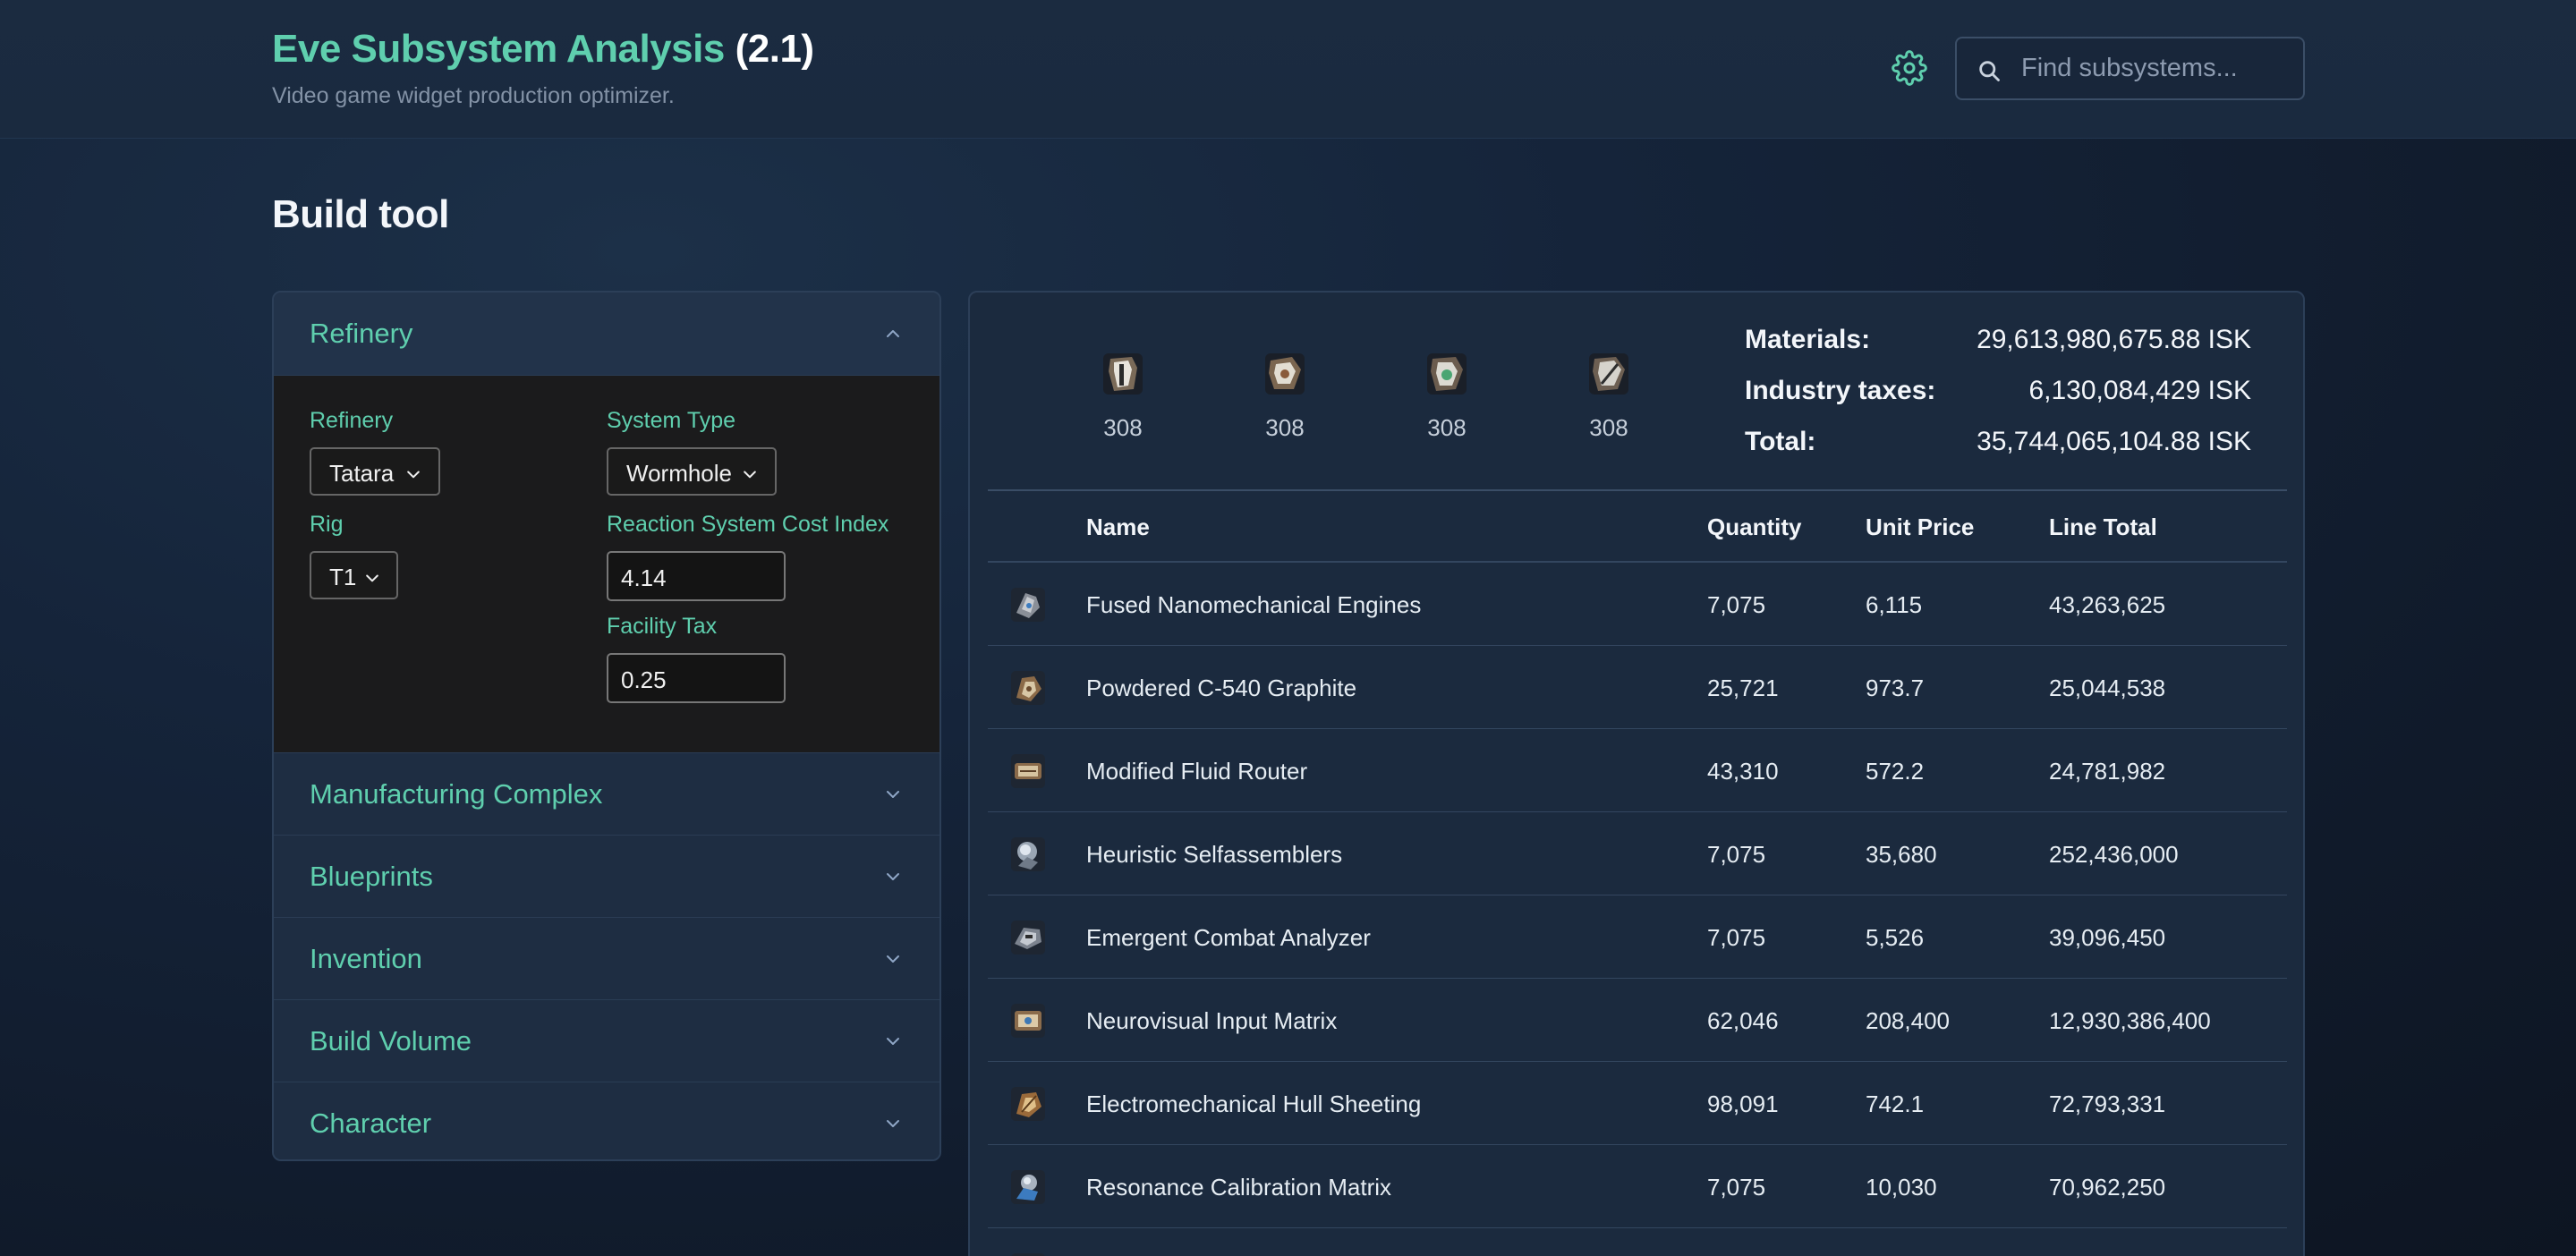 The image size is (2576, 1256). Describe the element at coordinates (606, 334) in the screenshot. I see `accordion-header-refinery: Refinery` at that location.